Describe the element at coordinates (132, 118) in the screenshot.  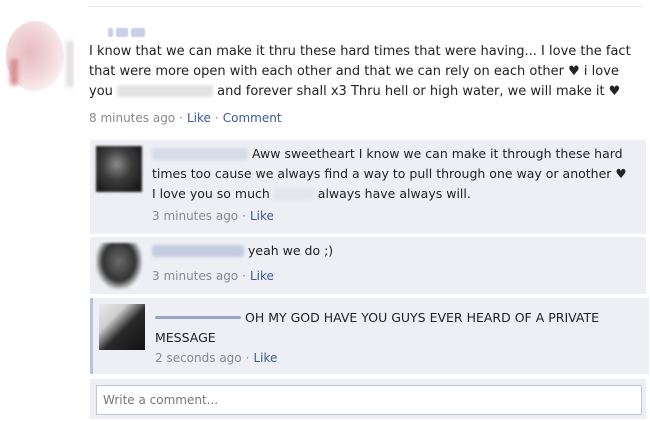
I see `post-timestamp: 8 minutes ago` at that location.